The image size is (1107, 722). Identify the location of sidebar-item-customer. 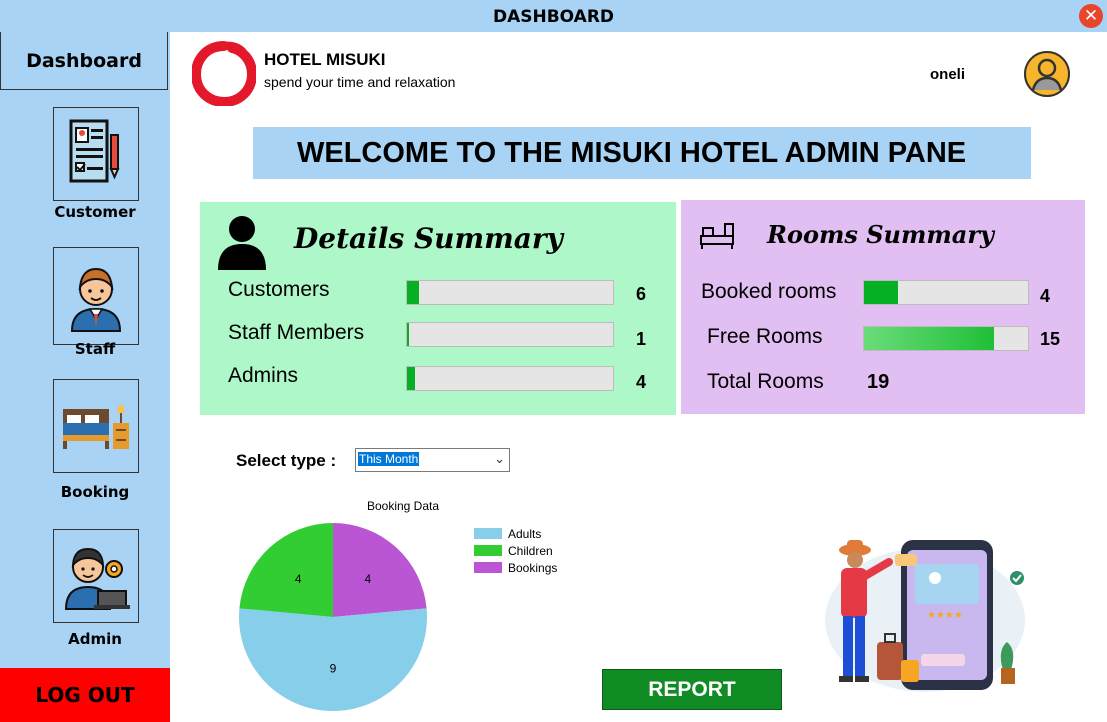
(96, 154).